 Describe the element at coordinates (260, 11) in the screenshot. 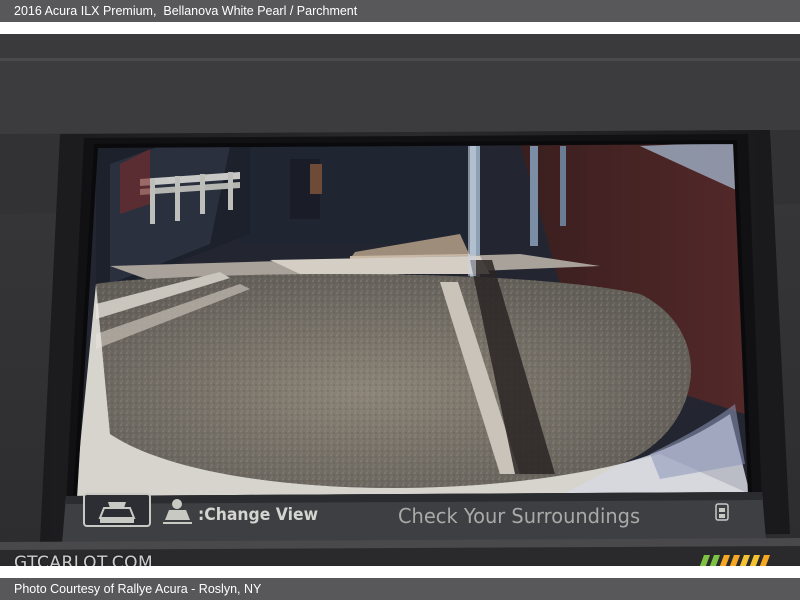

I see `vehicle-colors: Bellanova White Pearl / Parchment` at that location.